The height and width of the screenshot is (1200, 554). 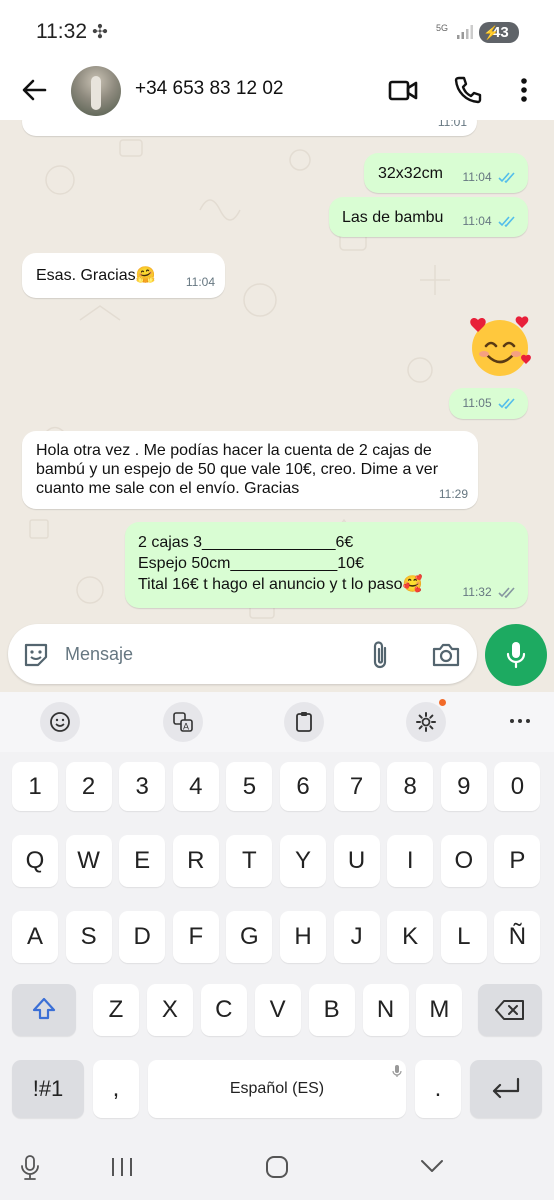 I want to click on key-l: L, so click(x=463, y=937).